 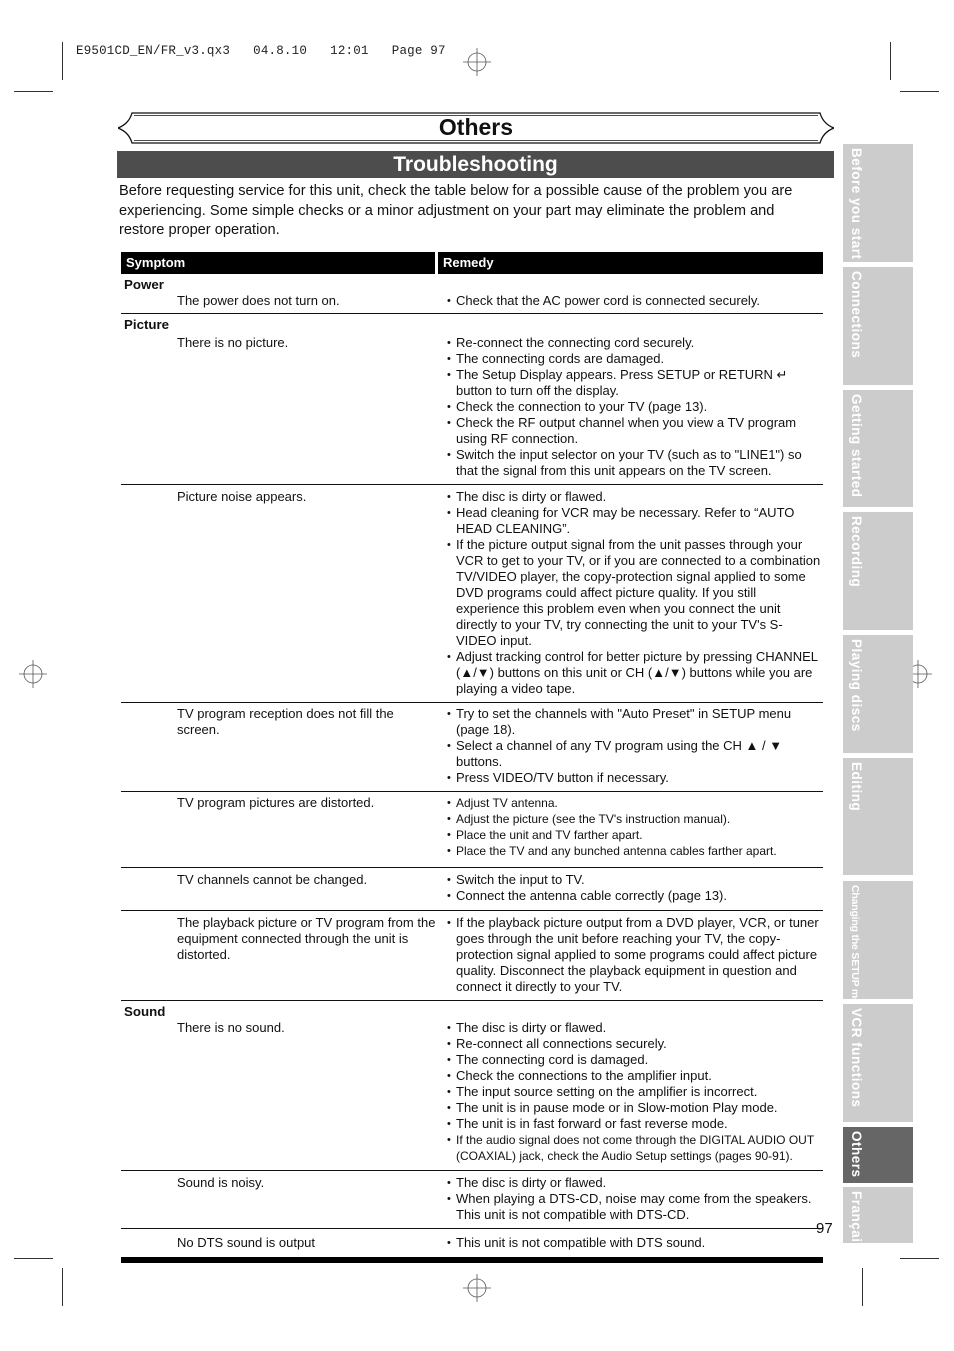 What do you see at coordinates (824, 1228) in the screenshot?
I see `page-number: 97` at bounding box center [824, 1228].